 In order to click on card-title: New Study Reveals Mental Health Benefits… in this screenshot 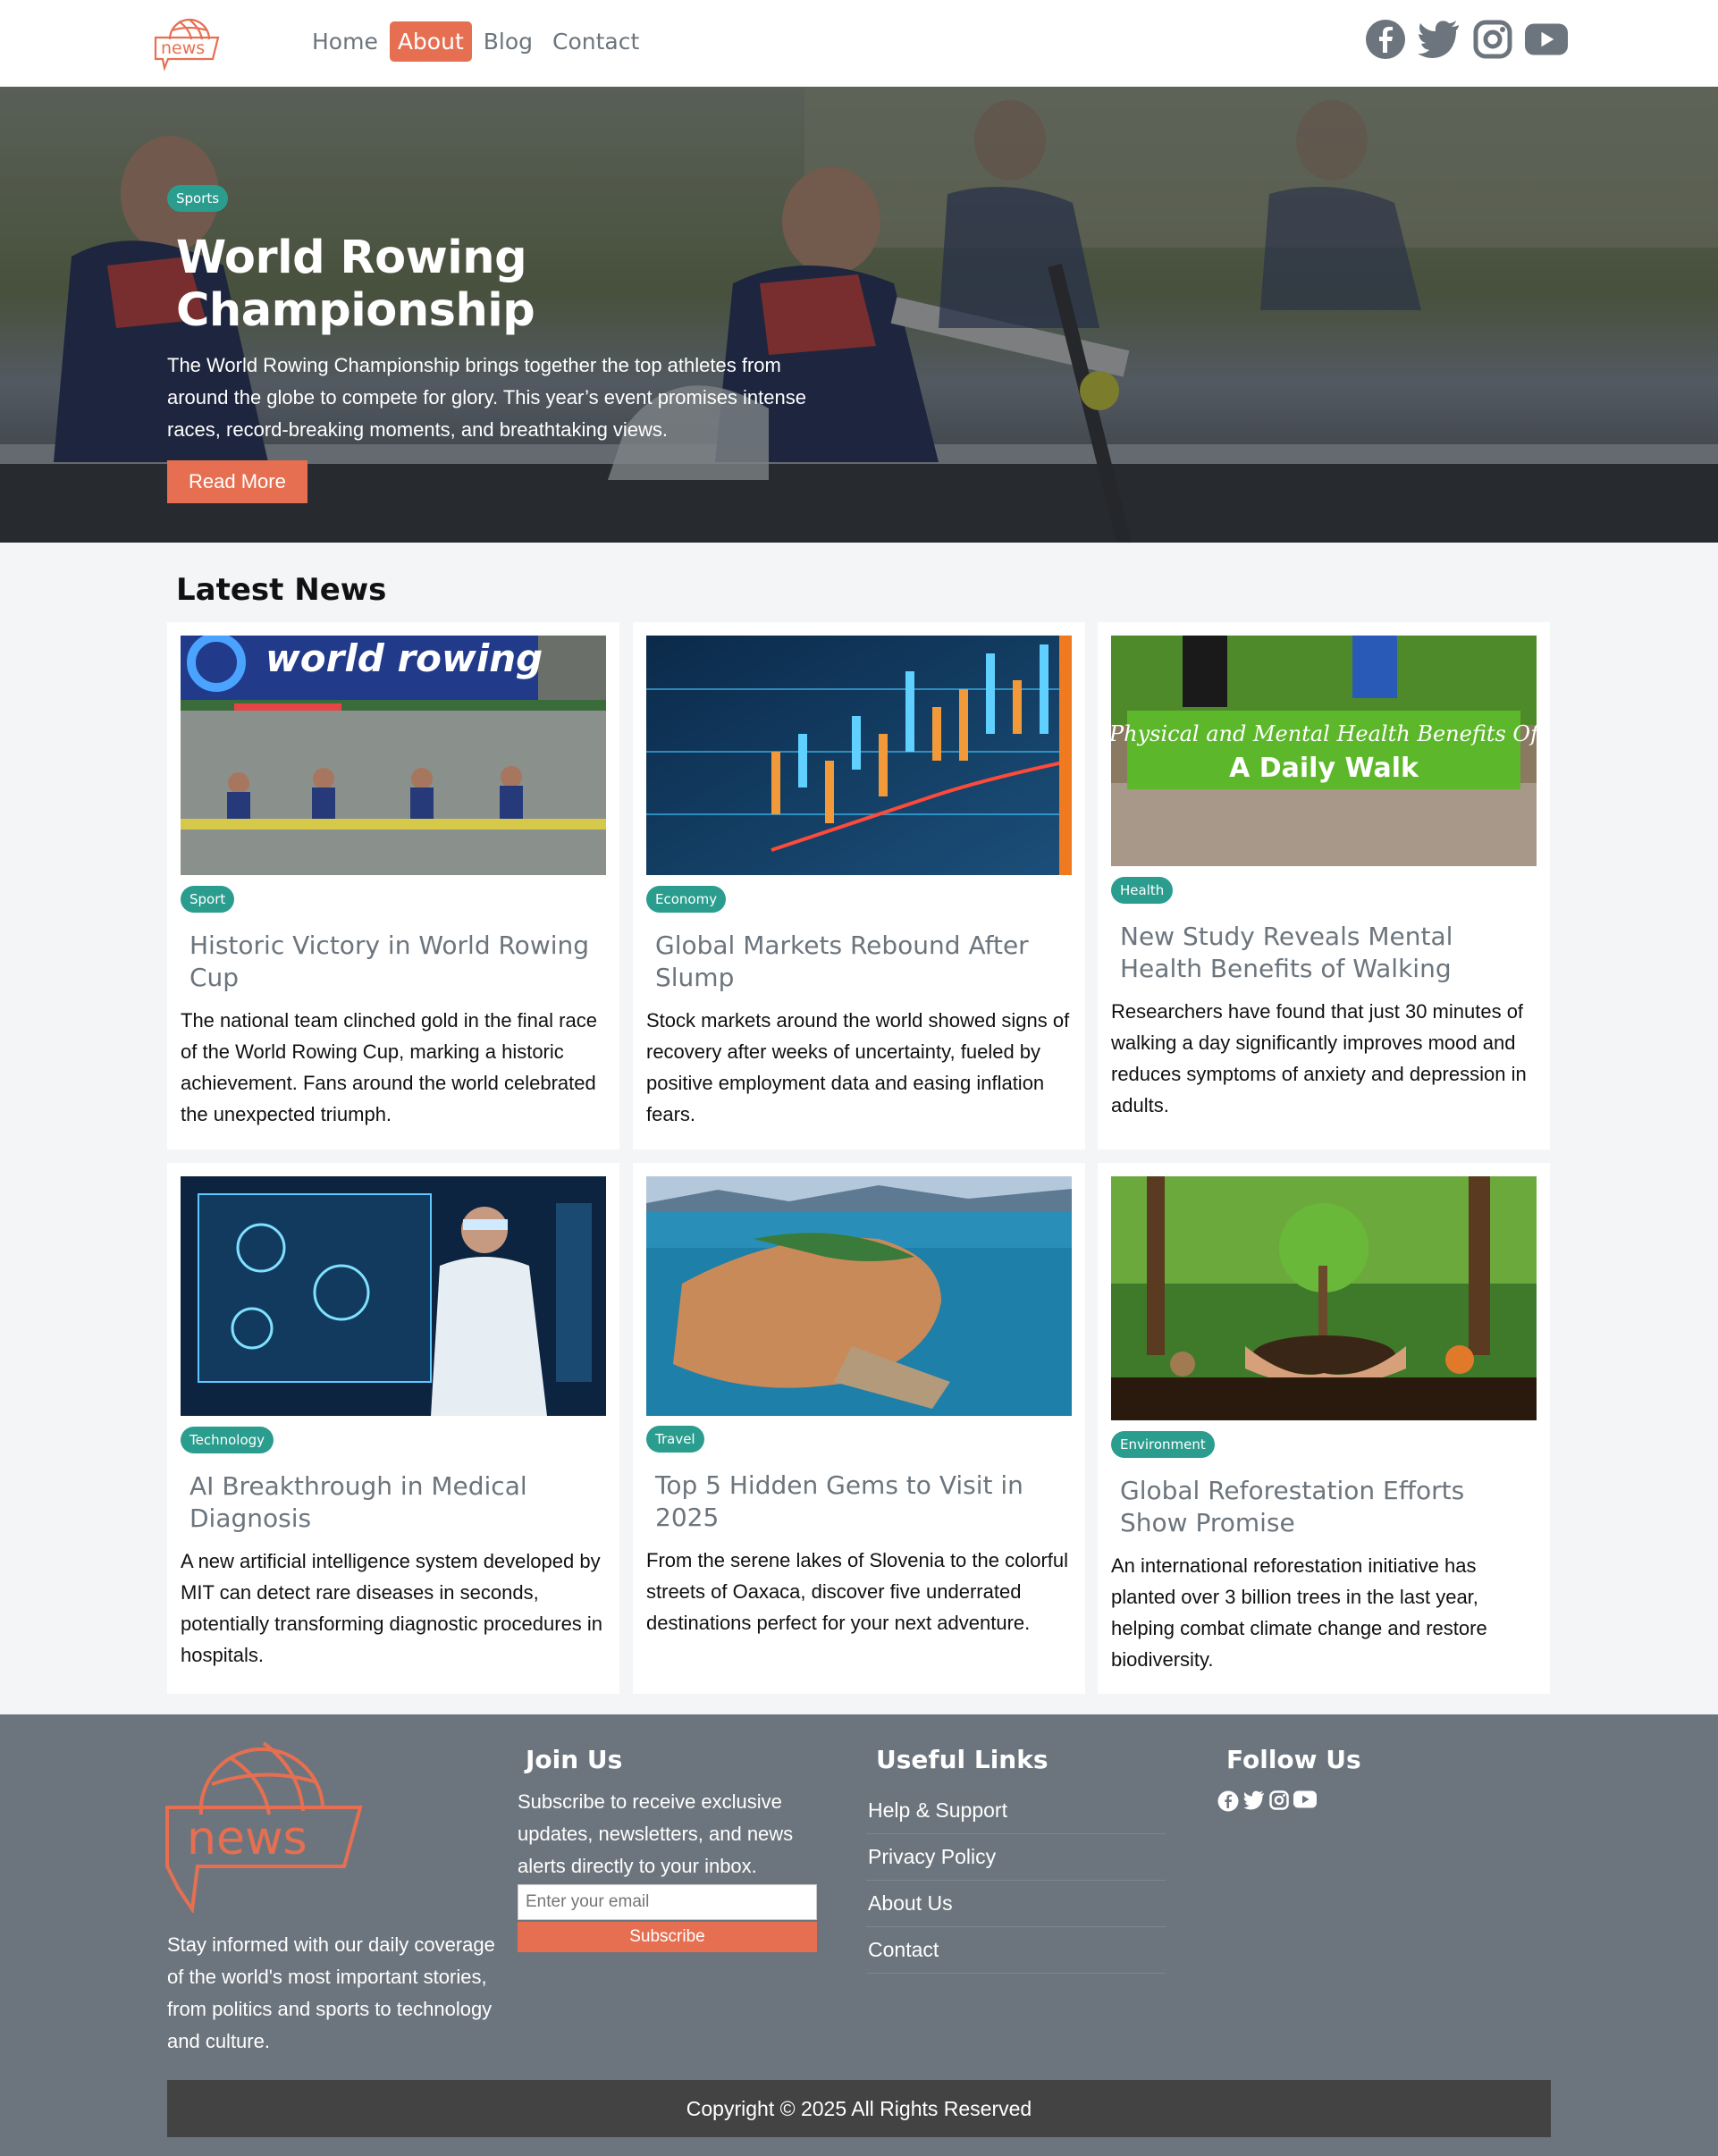, I will do `click(1321, 953)`.